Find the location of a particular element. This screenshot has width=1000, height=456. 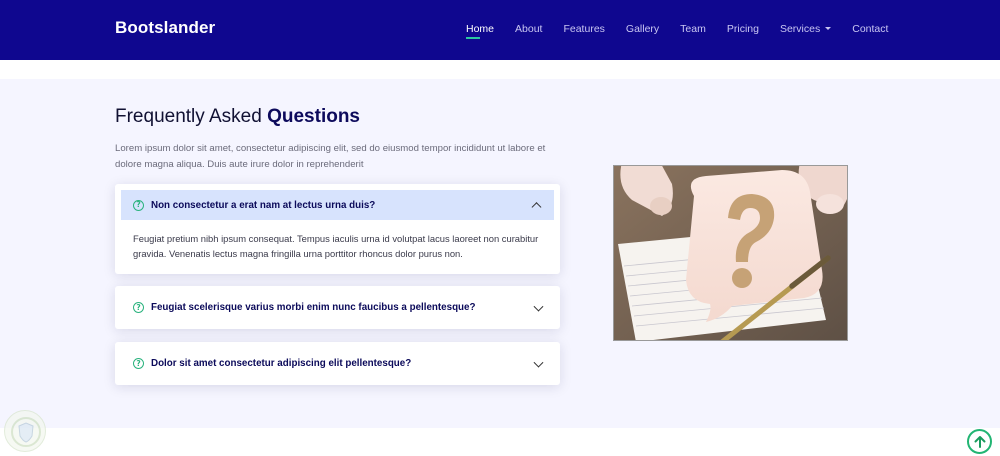

nav-link-team: Team is located at coordinates (693, 29).